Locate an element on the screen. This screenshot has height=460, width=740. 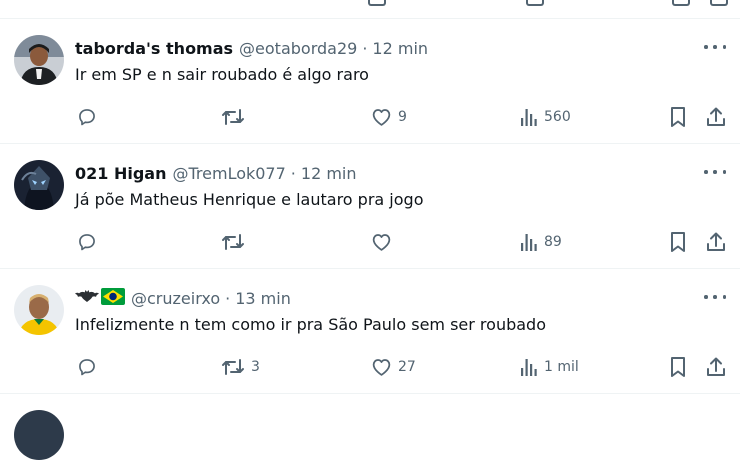
like-button: 27 is located at coordinates (393, 367).